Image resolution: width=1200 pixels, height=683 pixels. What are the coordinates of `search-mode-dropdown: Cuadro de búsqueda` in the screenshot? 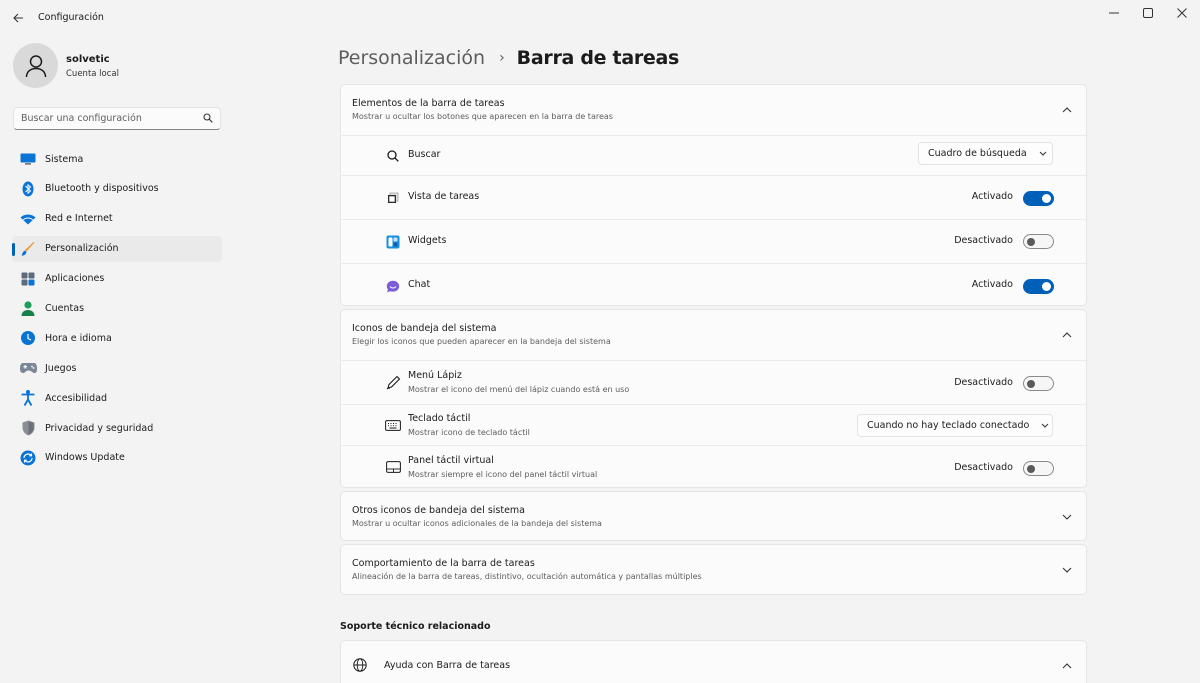 It's located at (985, 153).